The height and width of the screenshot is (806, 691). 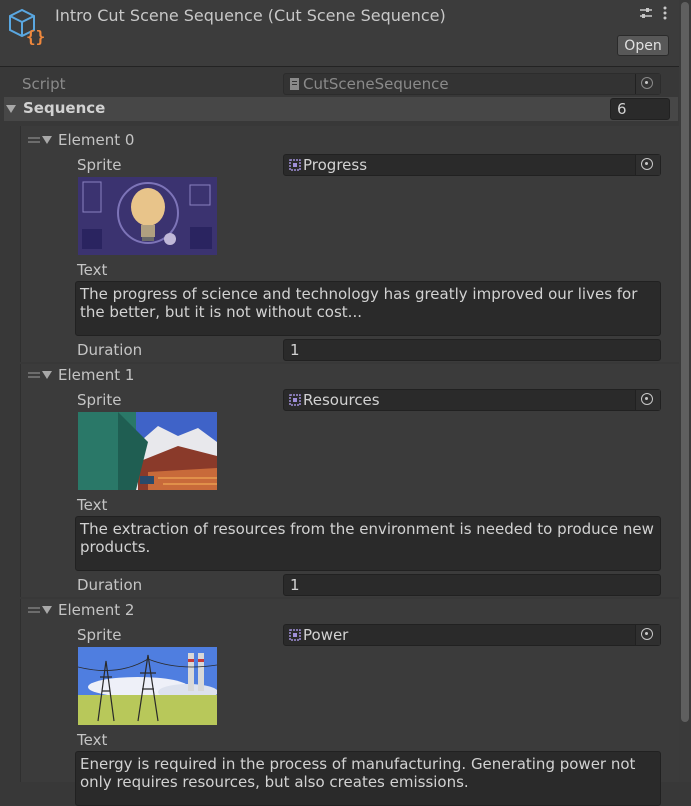 I want to click on kebab-menu-icon, so click(x=665, y=15).